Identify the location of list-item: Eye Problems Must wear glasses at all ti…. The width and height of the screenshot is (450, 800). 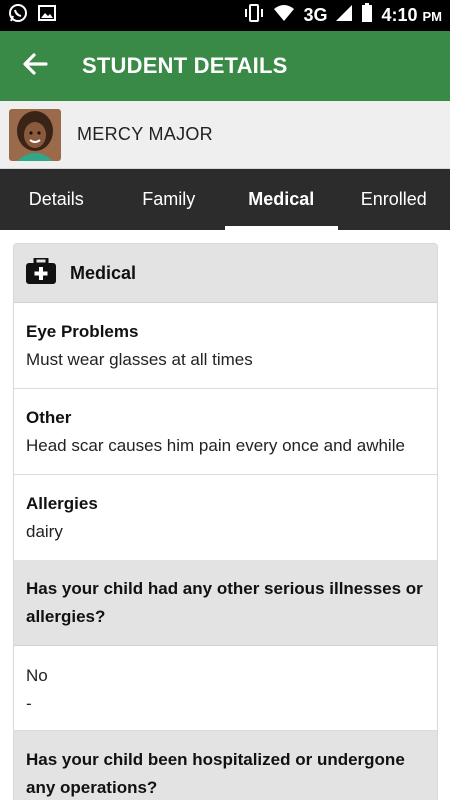
(225, 346).